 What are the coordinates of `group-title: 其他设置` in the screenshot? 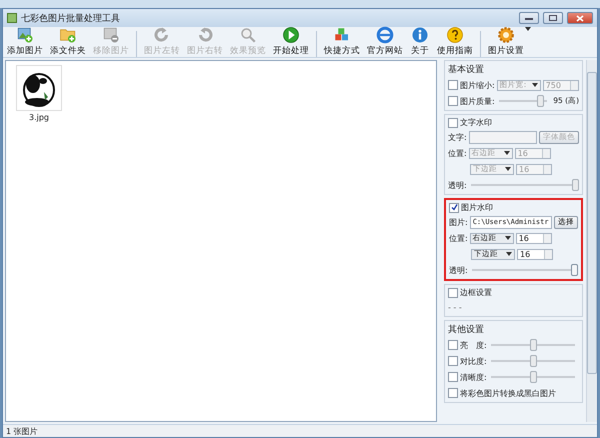 It's located at (466, 330).